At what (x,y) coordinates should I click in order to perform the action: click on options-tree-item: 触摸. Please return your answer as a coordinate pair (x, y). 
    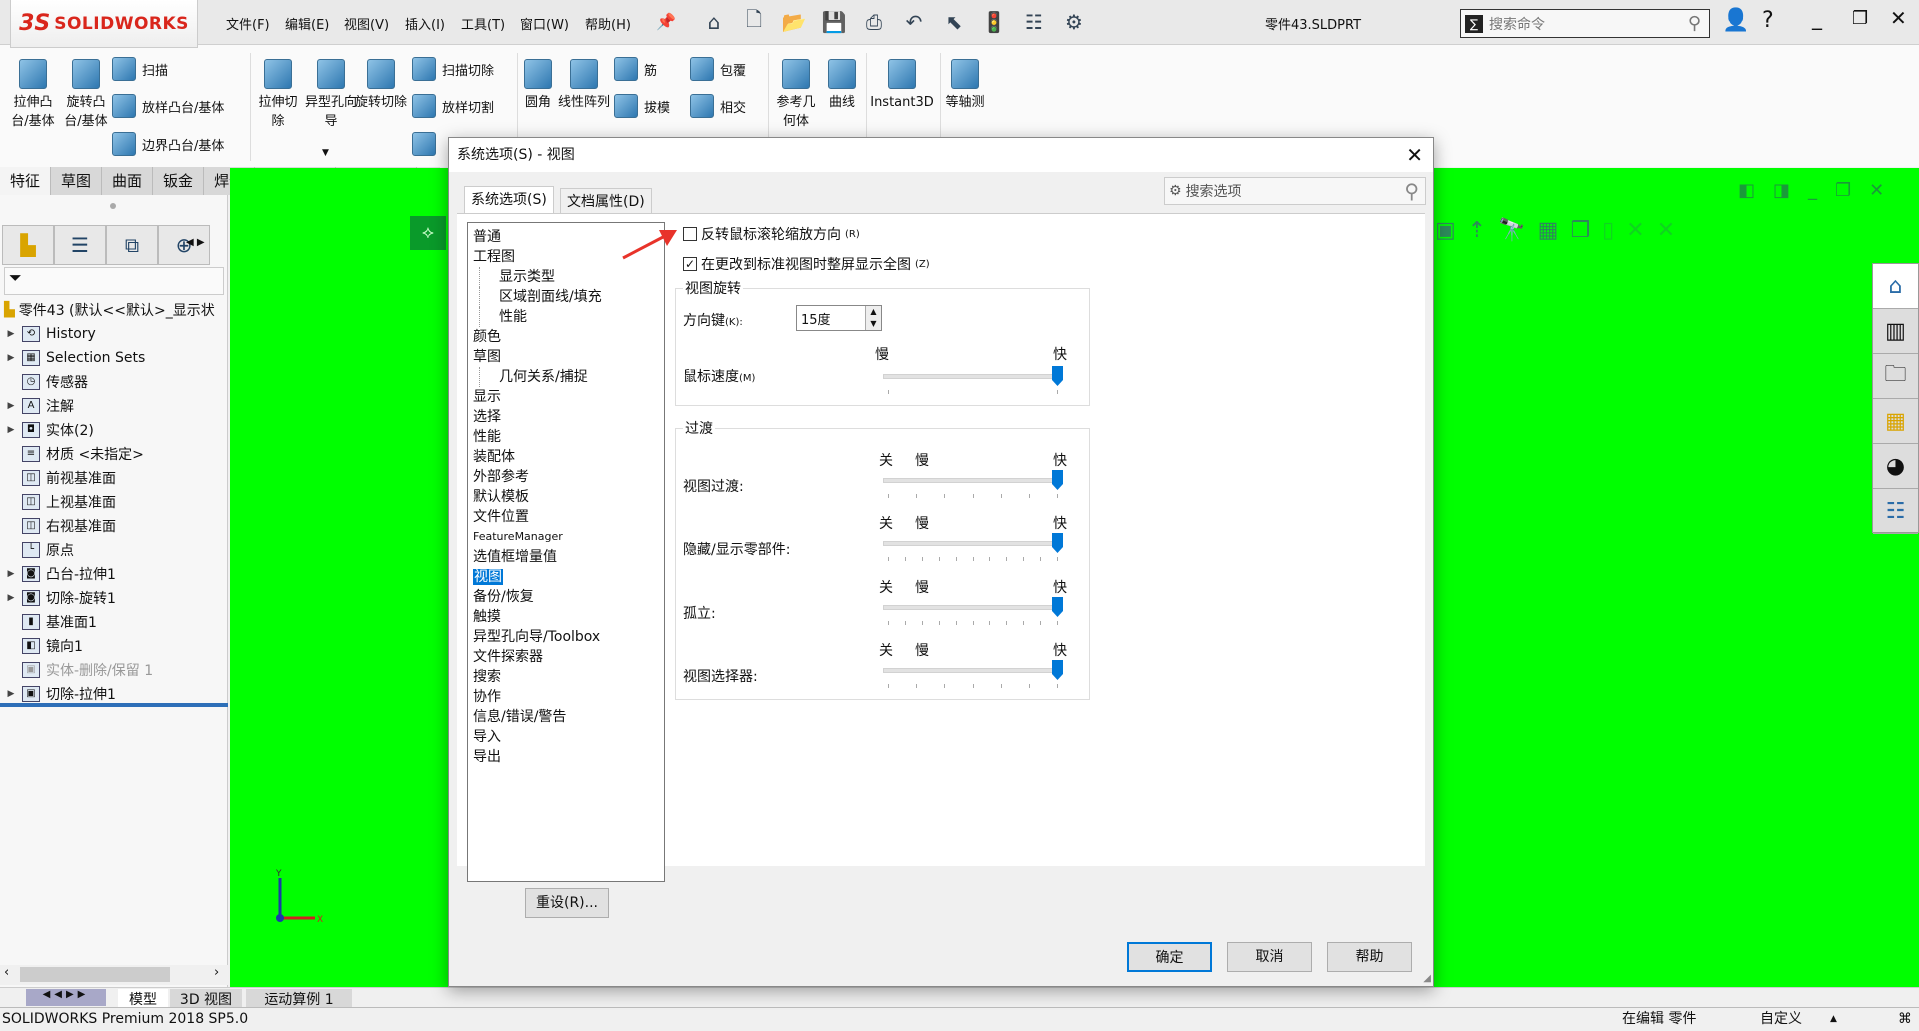
    Looking at the image, I should click on (568, 617).